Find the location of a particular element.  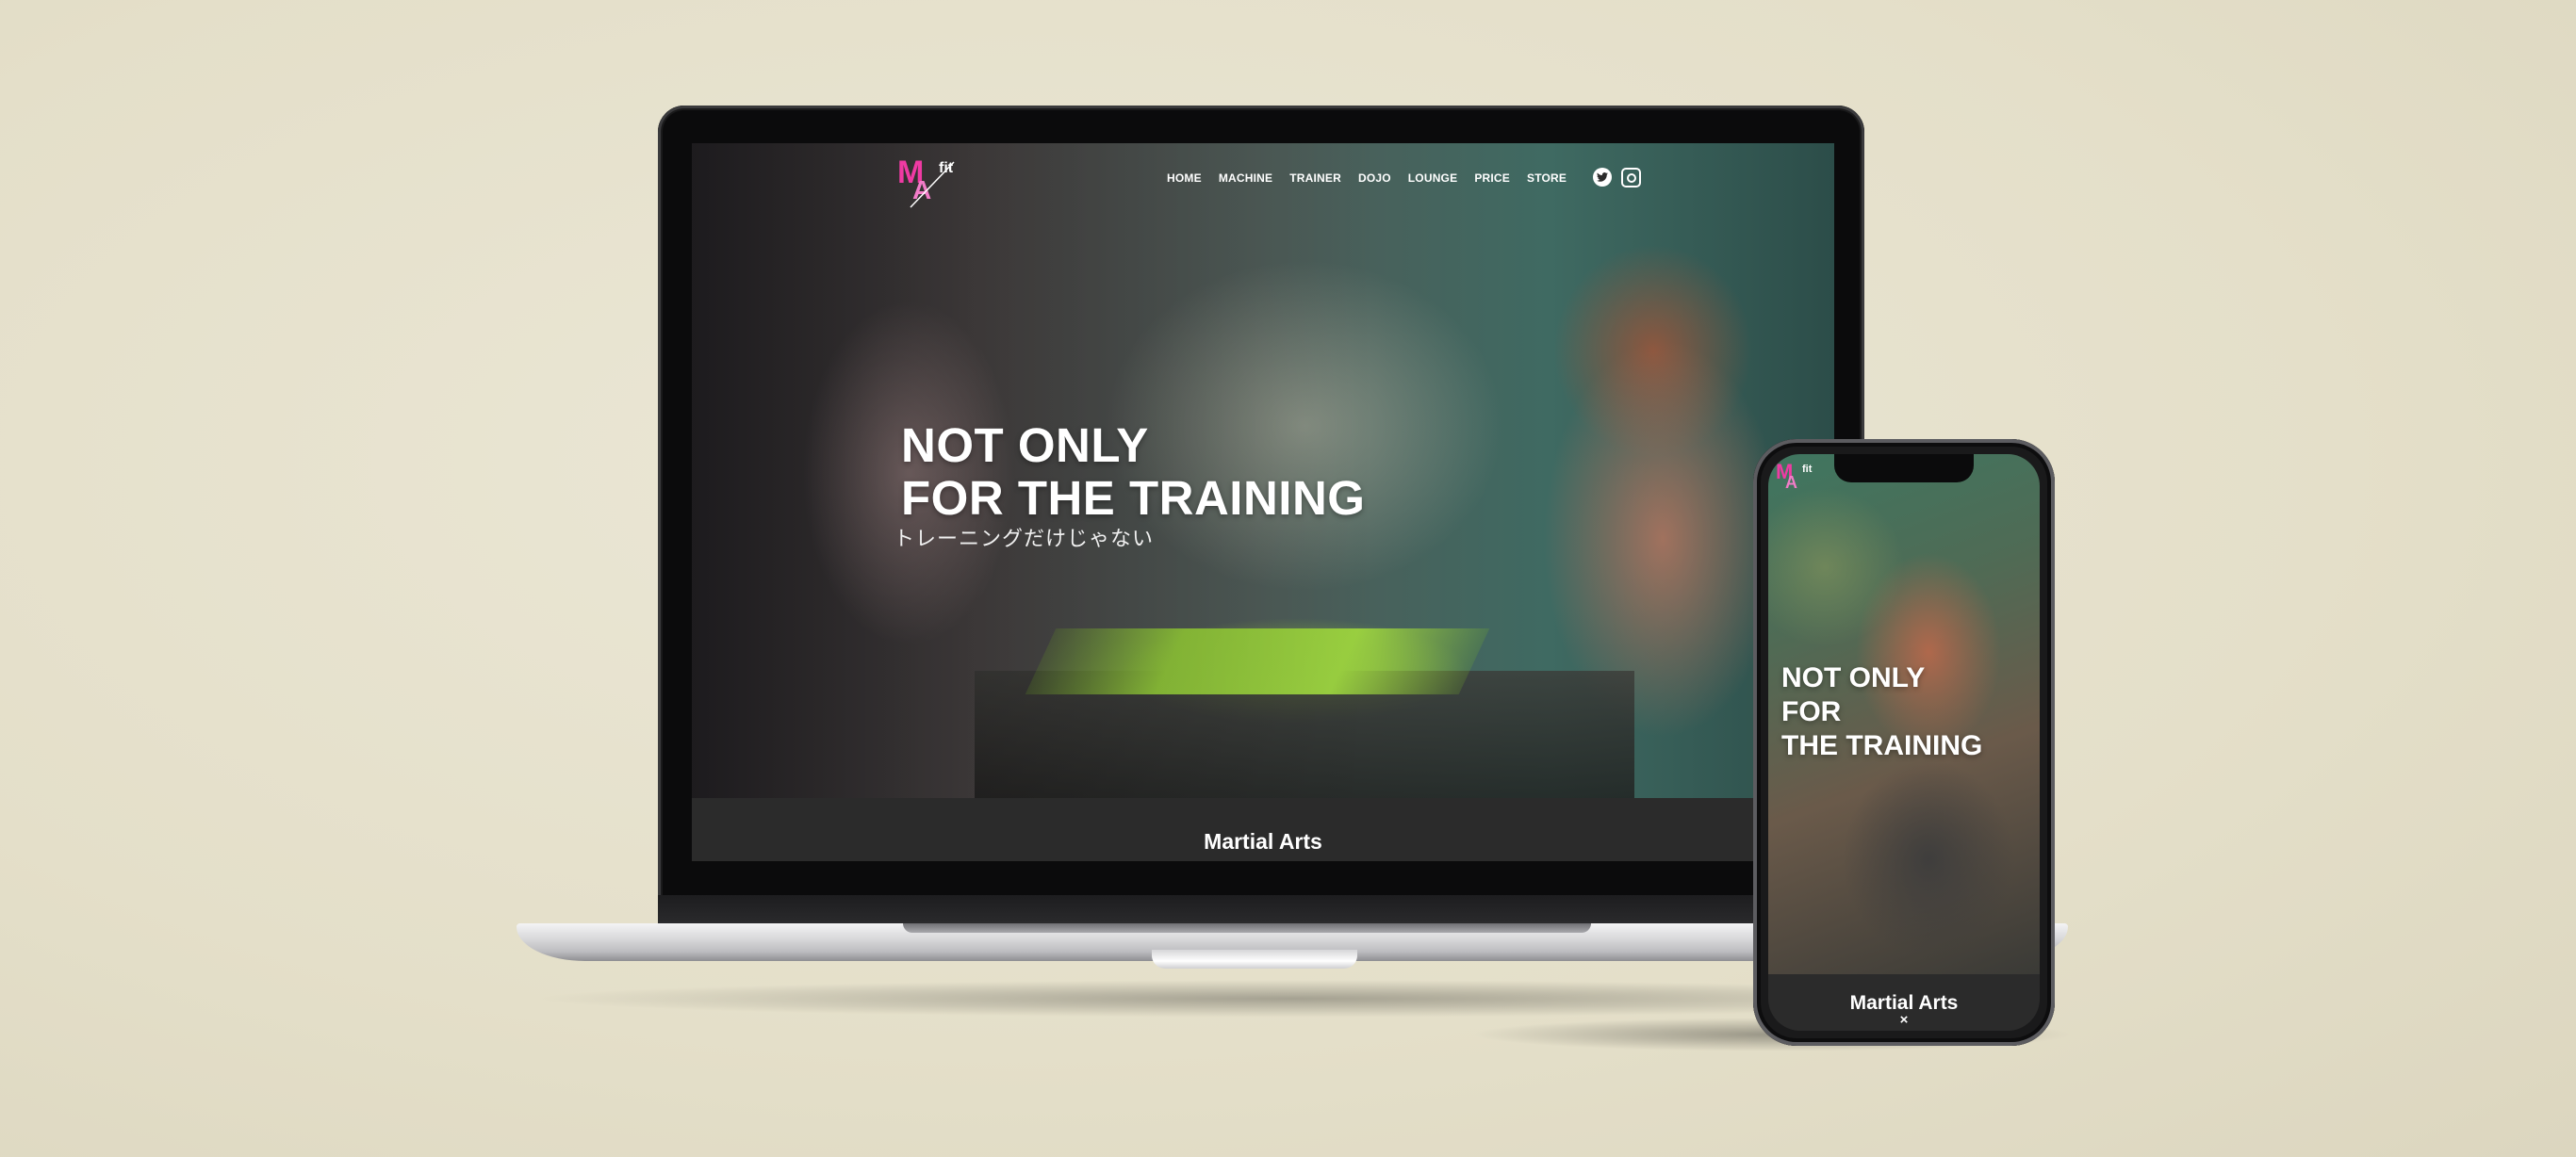

hero-subtitle: トレーニングだけじゃない is located at coordinates (1024, 538).